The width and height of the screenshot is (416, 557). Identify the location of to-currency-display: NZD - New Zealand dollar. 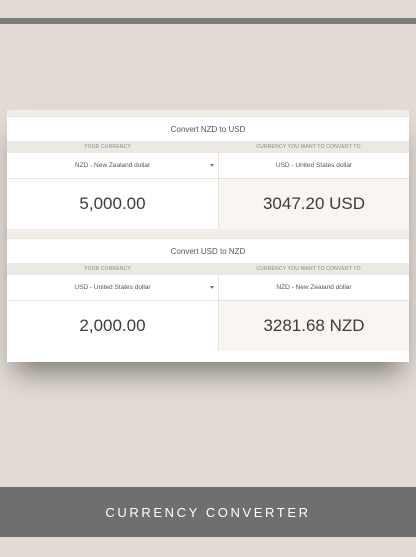
(314, 287).